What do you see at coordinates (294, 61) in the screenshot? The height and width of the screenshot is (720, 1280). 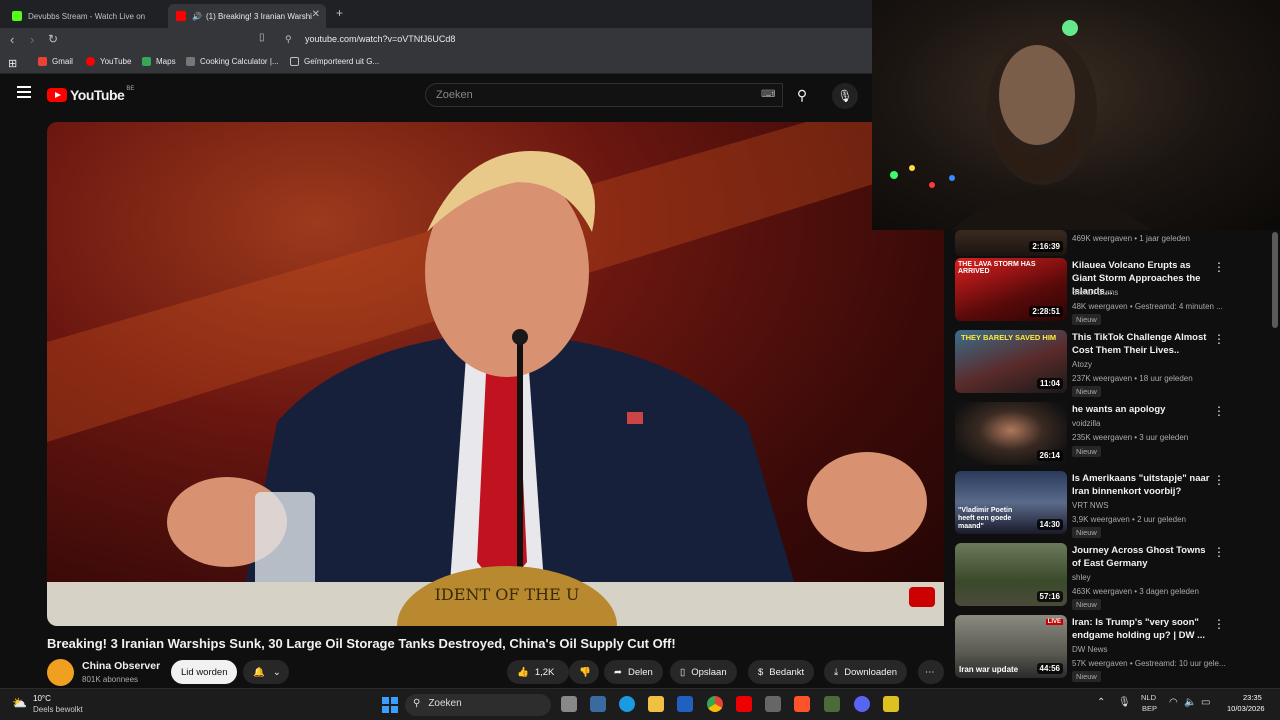 I see `folder-icon` at bounding box center [294, 61].